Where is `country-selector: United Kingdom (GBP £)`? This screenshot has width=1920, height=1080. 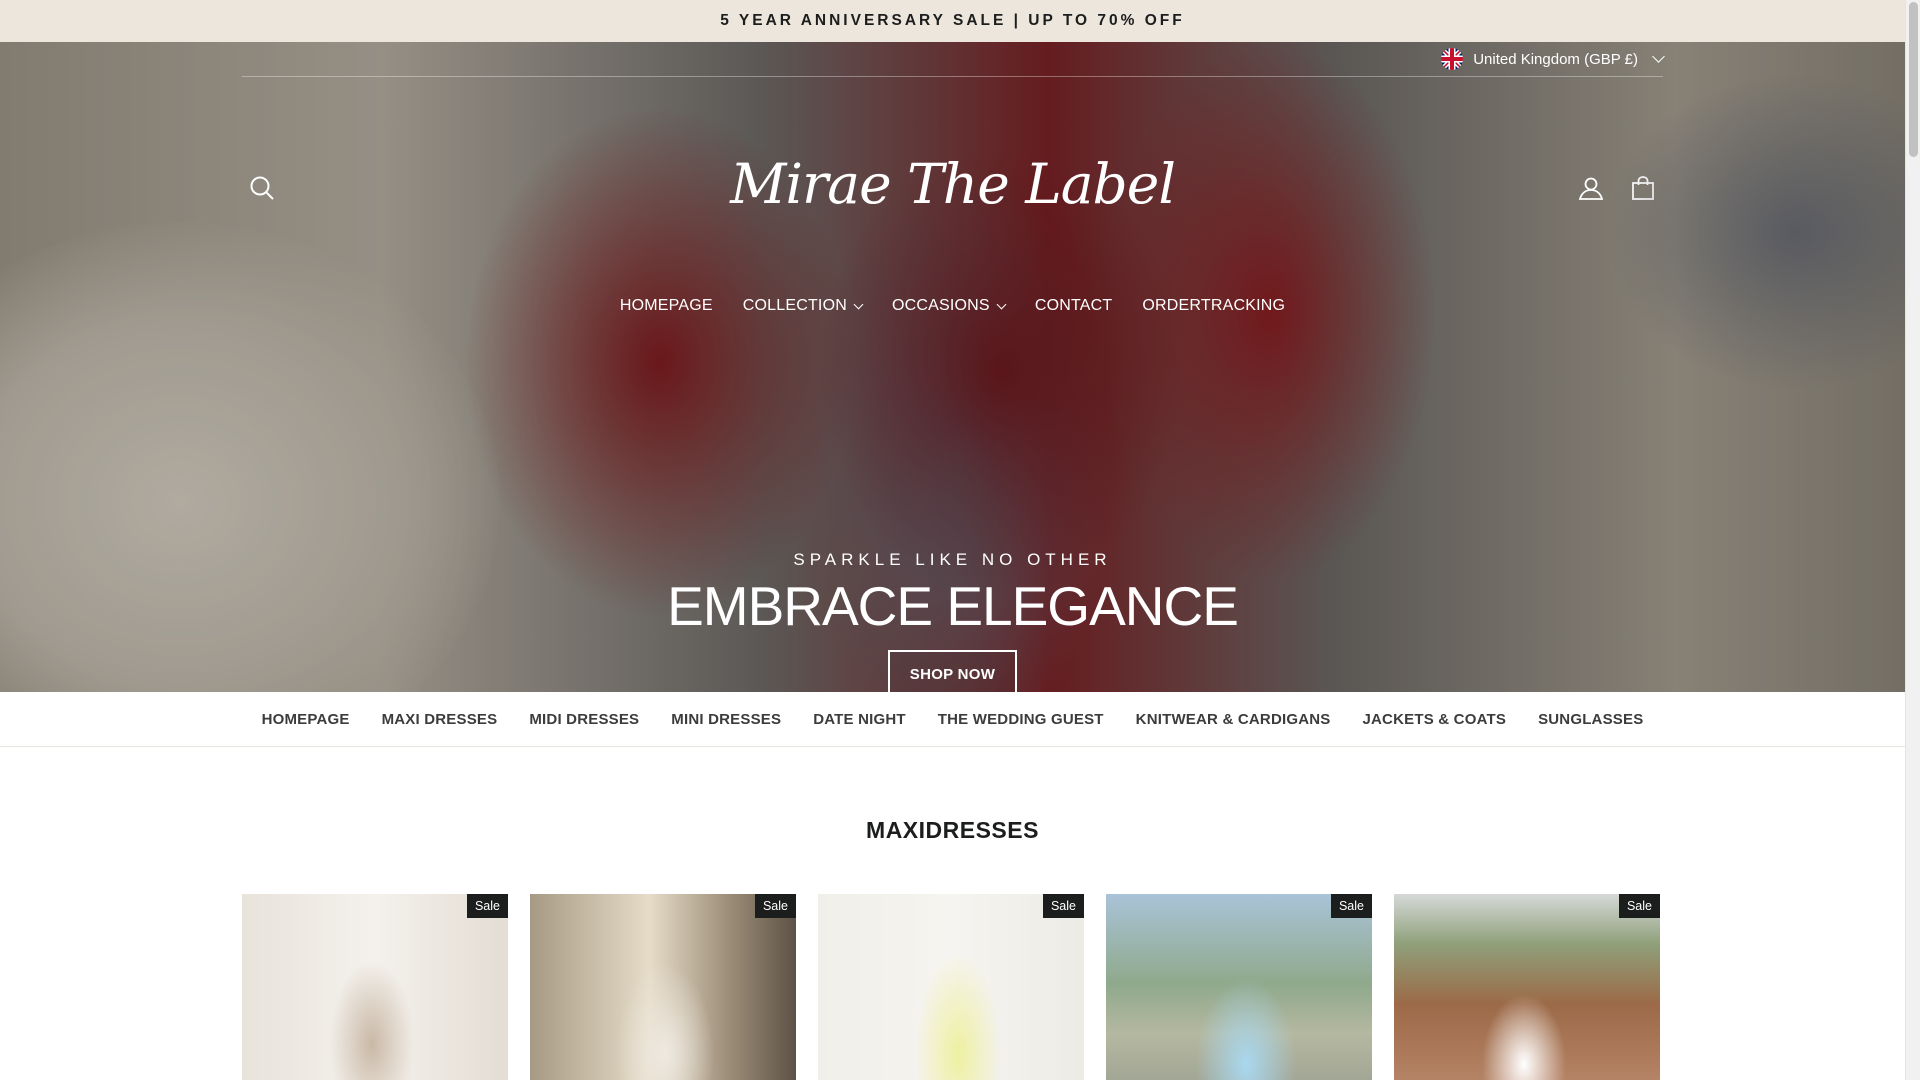
country-selector: United Kingdom (GBP £) is located at coordinates (1553, 59).